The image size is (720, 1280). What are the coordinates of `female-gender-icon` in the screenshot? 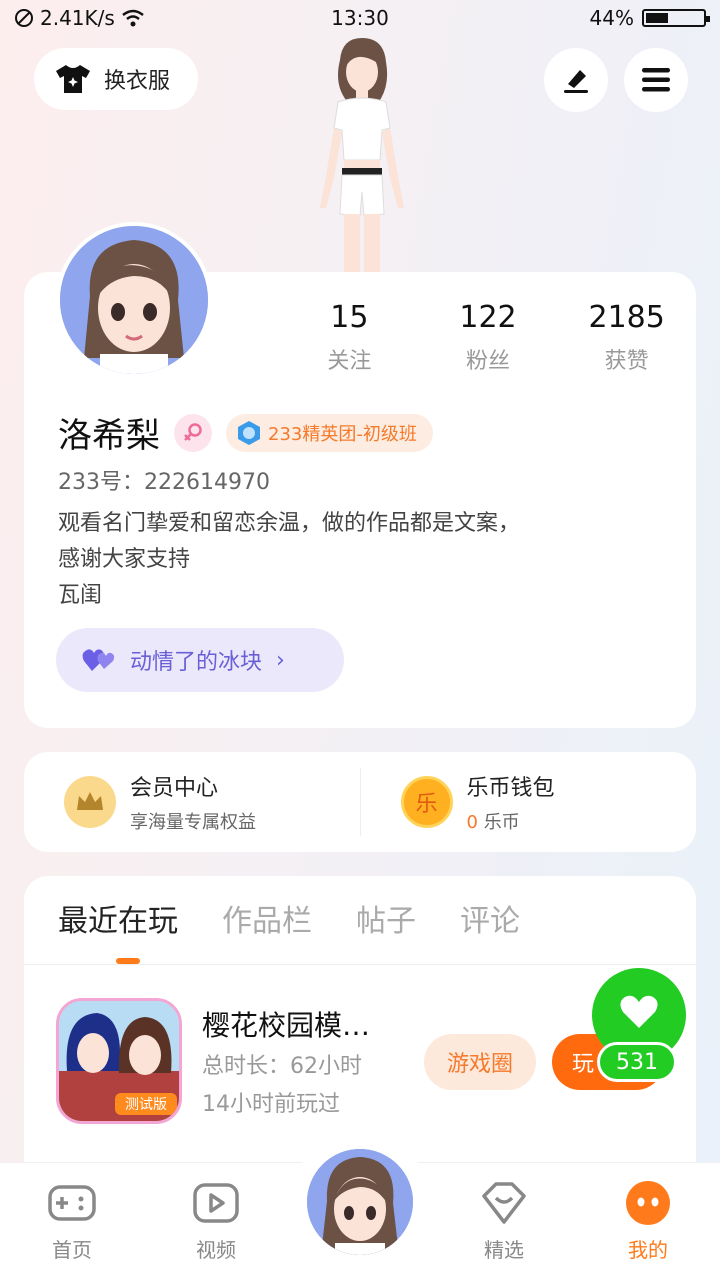 It's located at (193, 432).